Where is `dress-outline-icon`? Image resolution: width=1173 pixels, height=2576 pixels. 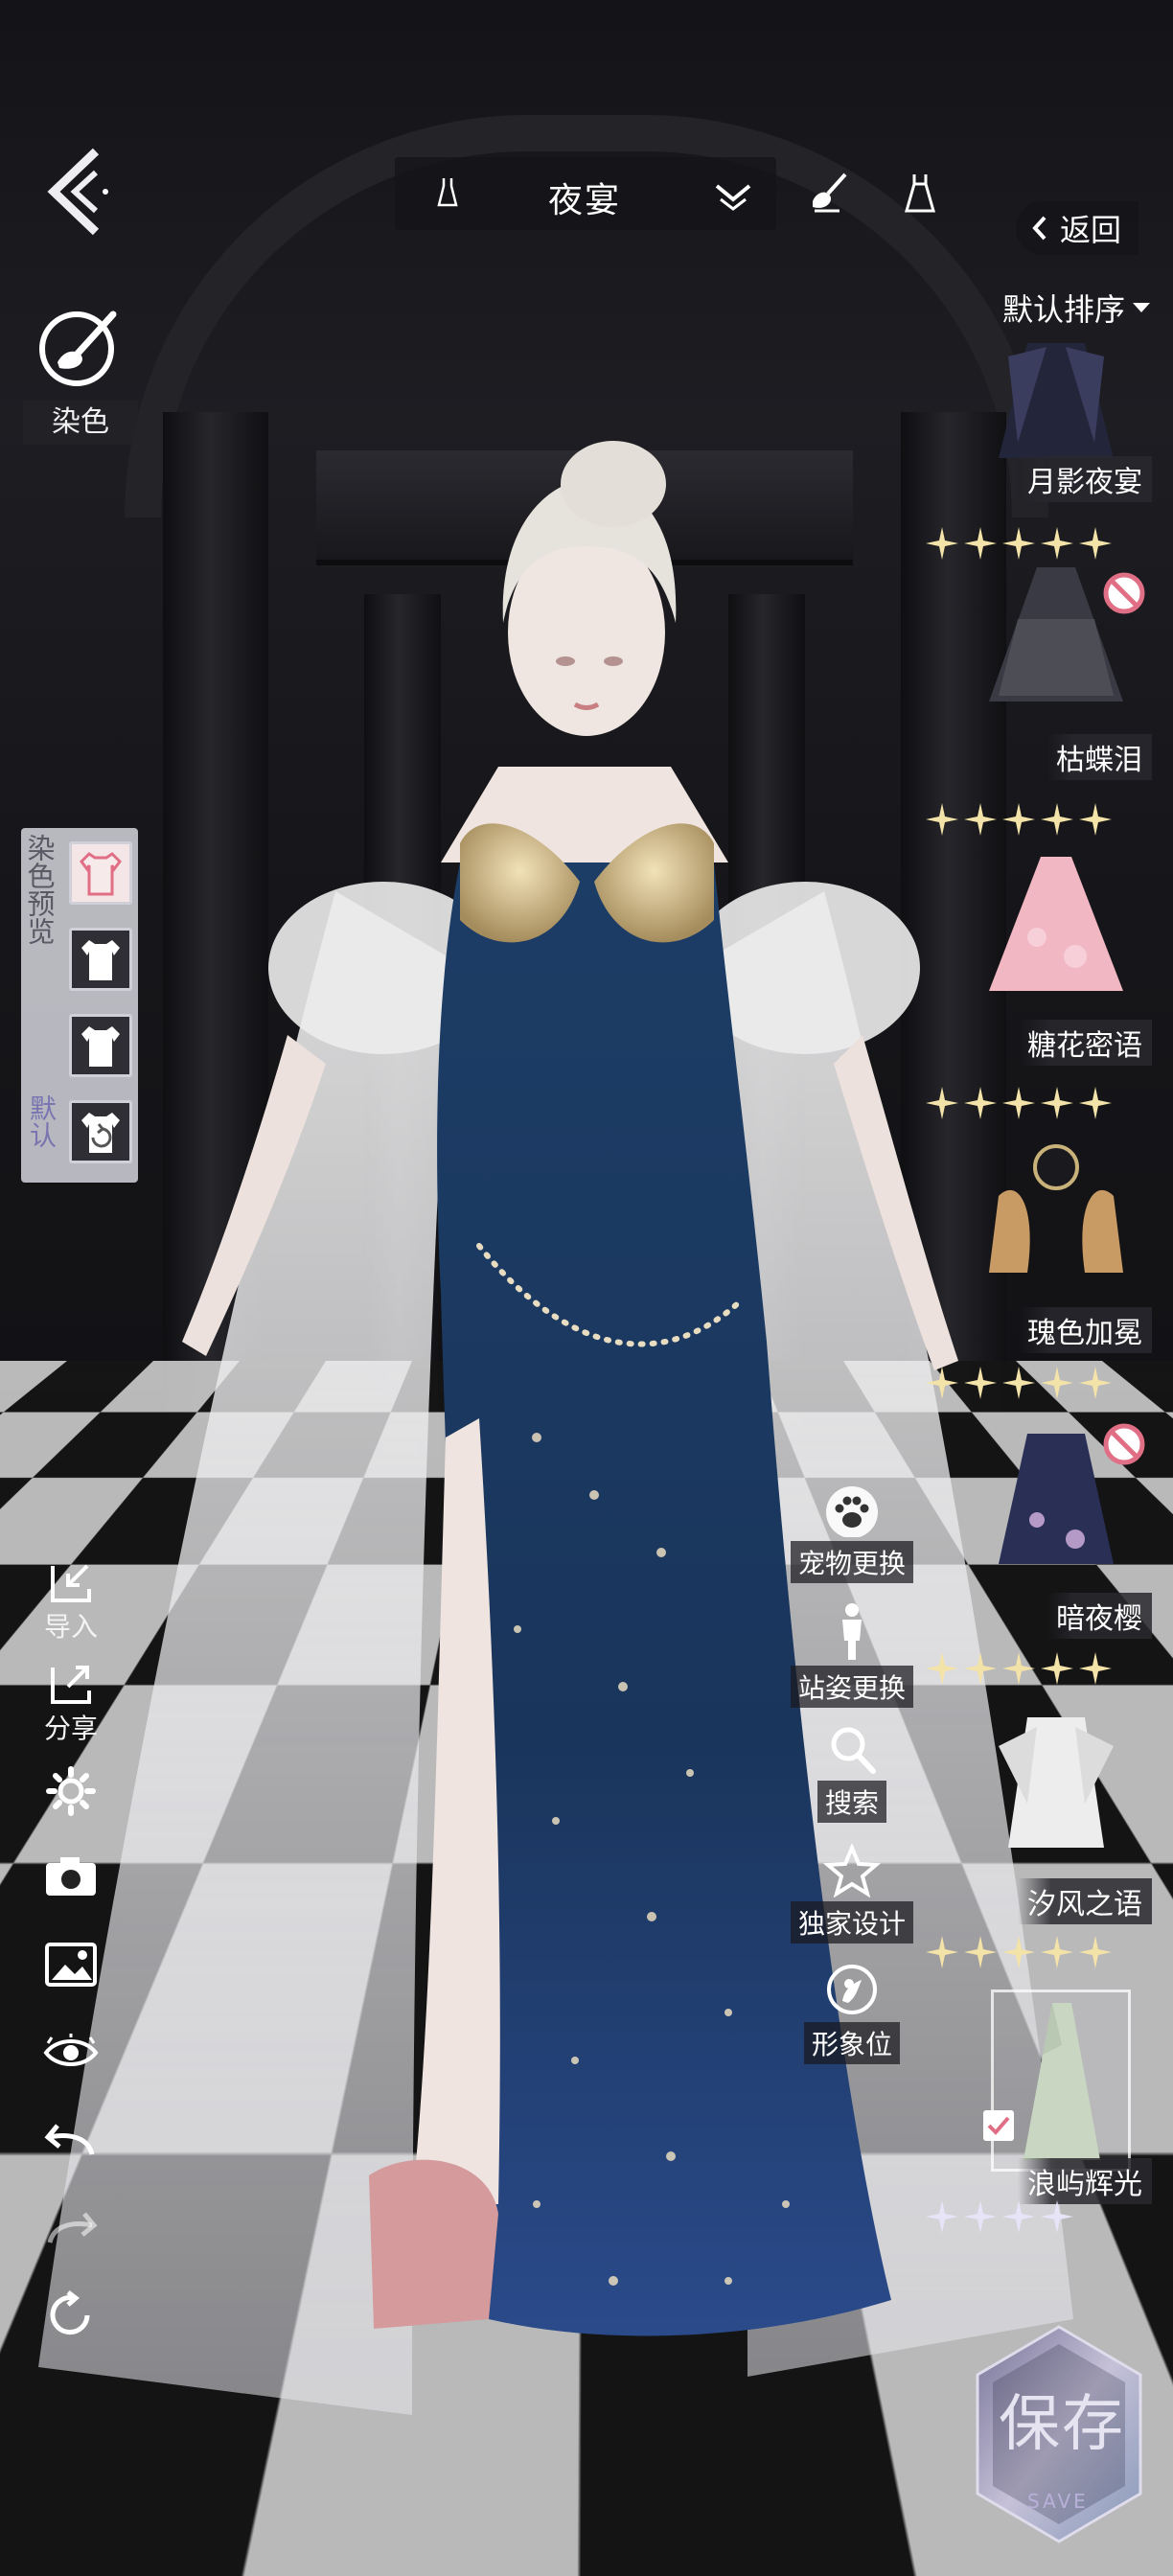 dress-outline-icon is located at coordinates (920, 194).